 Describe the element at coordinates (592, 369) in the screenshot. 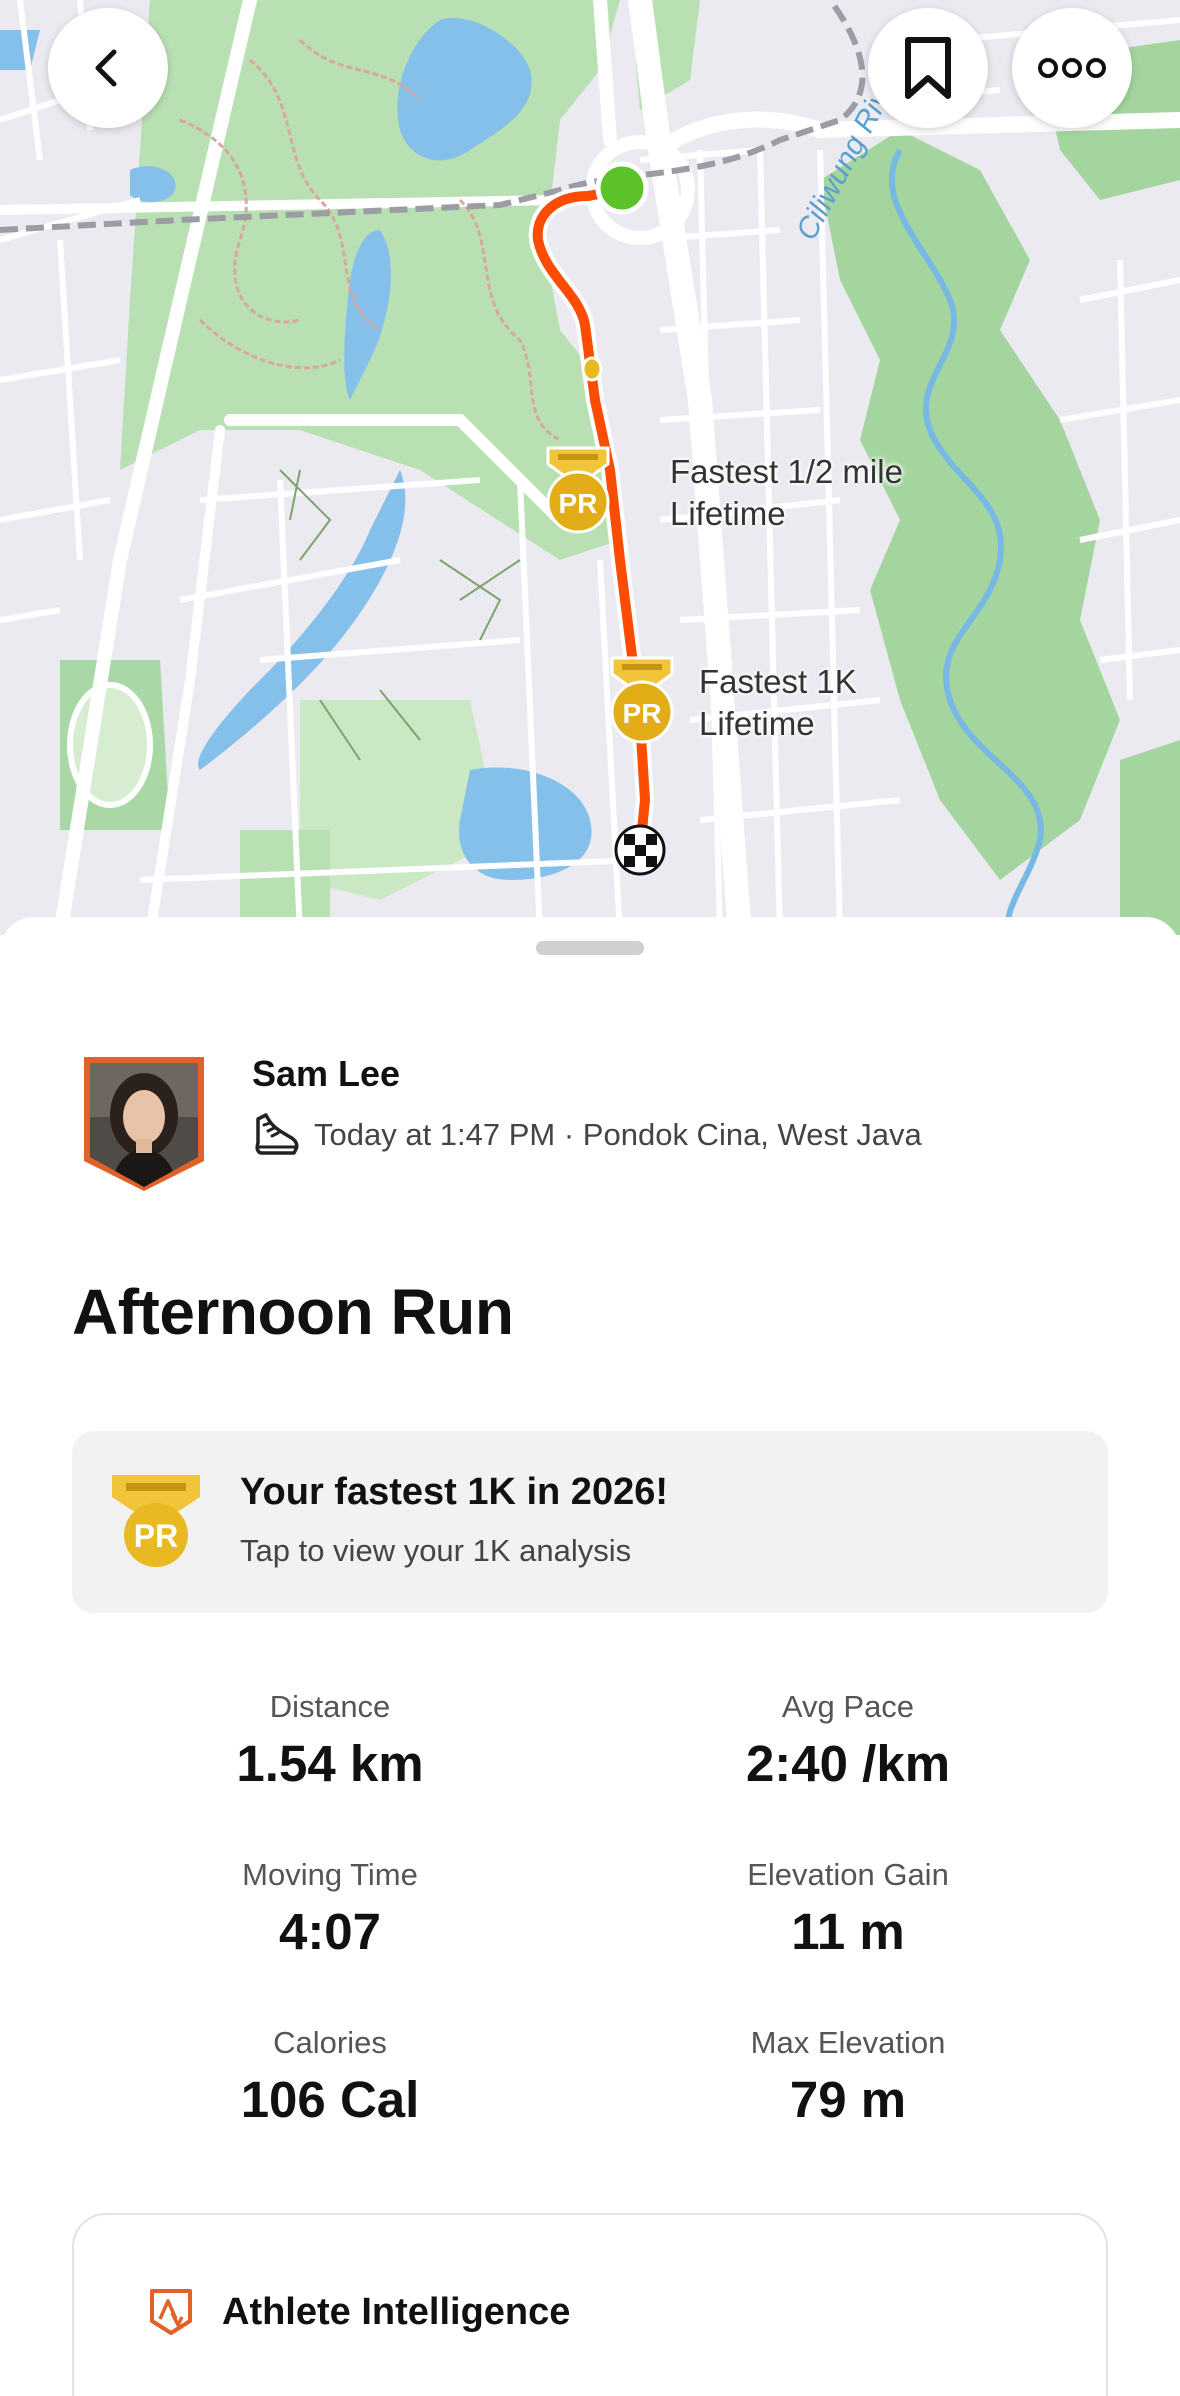

I see `split-marker` at that location.